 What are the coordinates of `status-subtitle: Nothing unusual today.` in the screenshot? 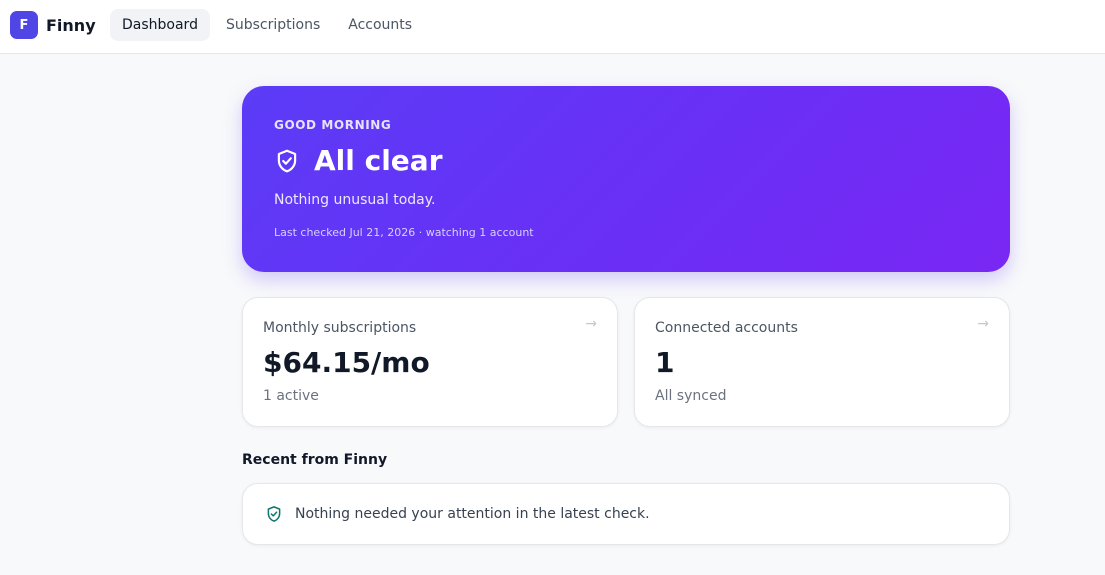 It's located at (355, 200).